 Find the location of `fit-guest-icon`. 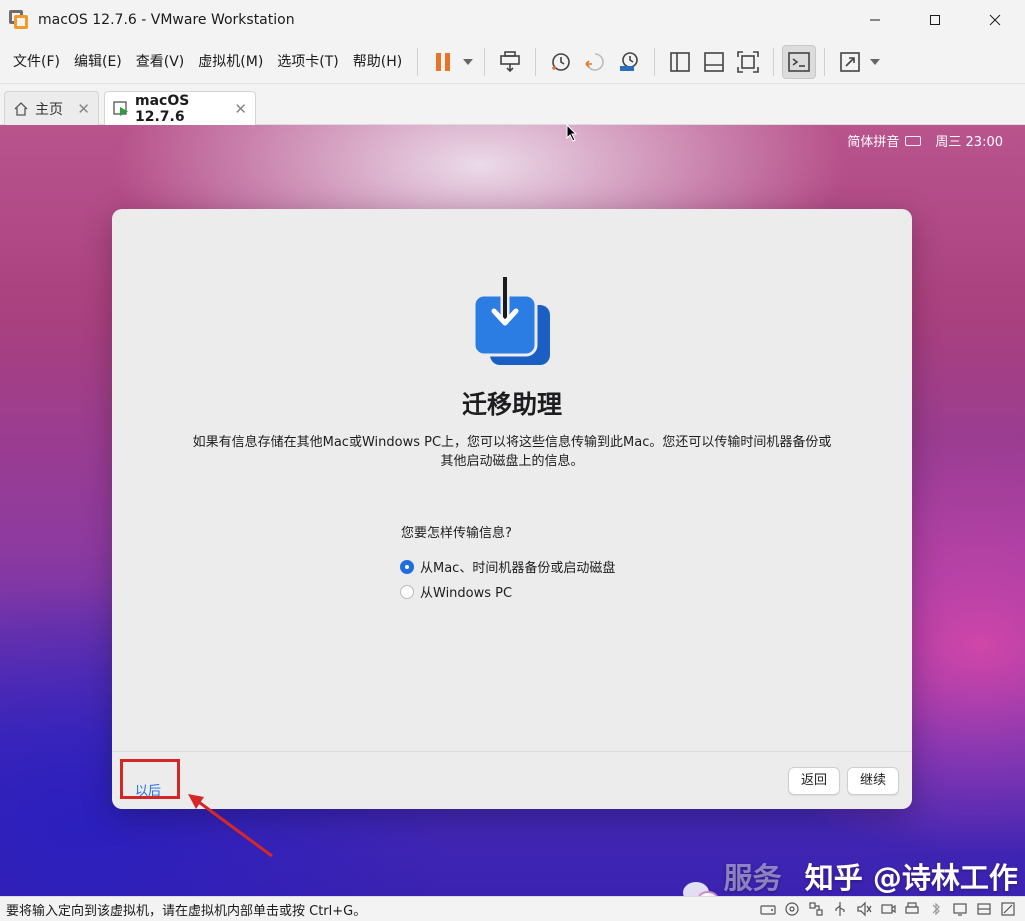

fit-guest-icon is located at coordinates (748, 61).